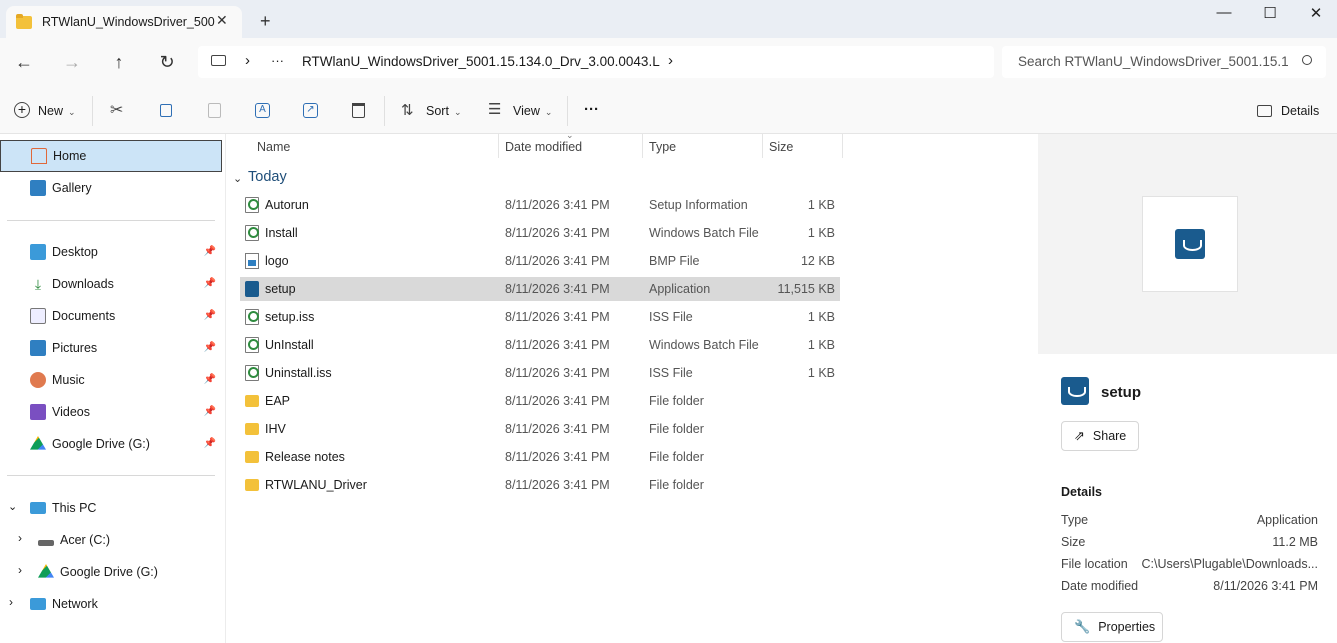 Image resolution: width=1337 pixels, height=643 pixels. Describe the element at coordinates (1264, 111) in the screenshot. I see `details-pane-icon` at that location.